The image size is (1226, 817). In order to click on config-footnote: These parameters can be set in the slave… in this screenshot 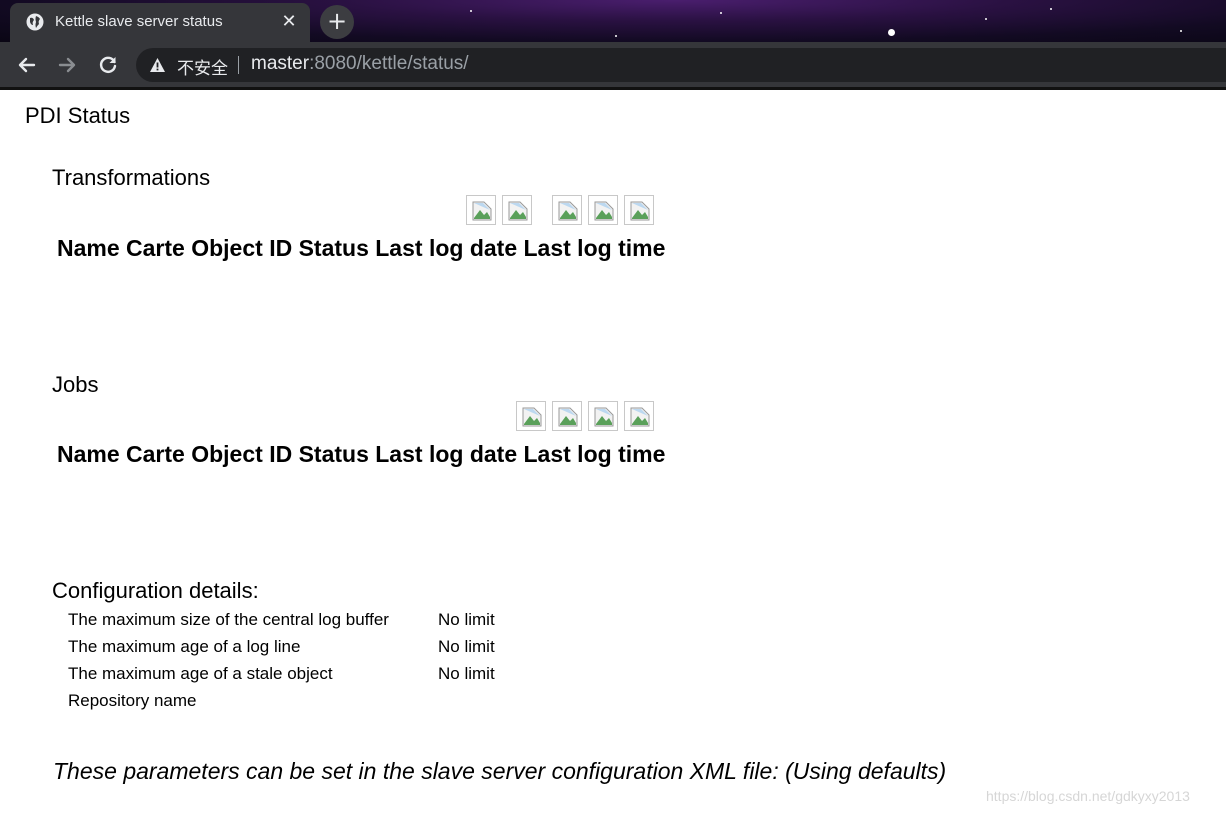, I will do `click(500, 771)`.